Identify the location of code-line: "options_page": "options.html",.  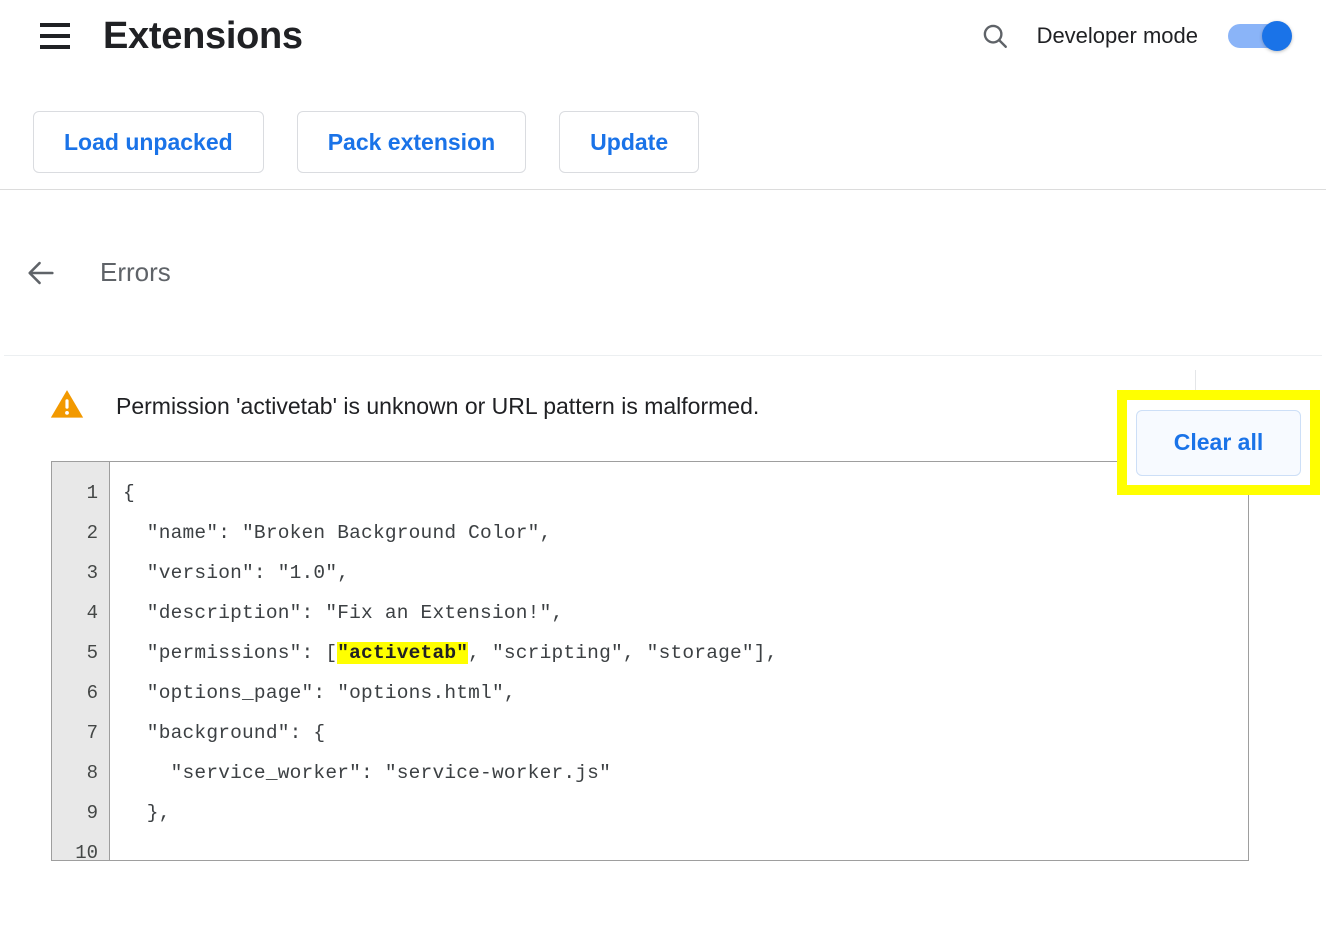
(319, 693).